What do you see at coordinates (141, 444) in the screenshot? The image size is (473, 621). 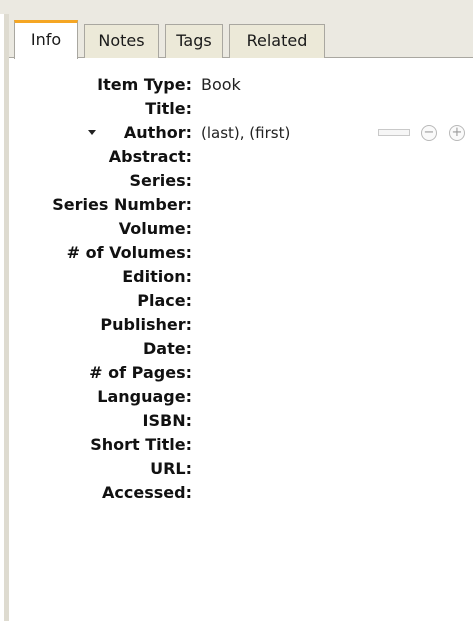 I see `short-title-label: Short Title:` at bounding box center [141, 444].